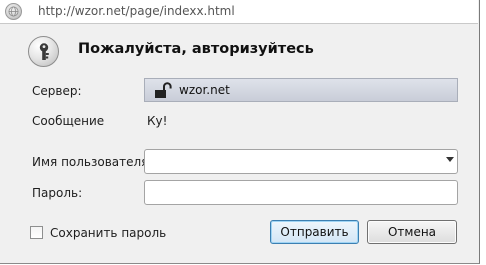 This screenshot has height=265, width=486. What do you see at coordinates (57, 193) in the screenshot?
I see `password-label: Пароль:` at bounding box center [57, 193].